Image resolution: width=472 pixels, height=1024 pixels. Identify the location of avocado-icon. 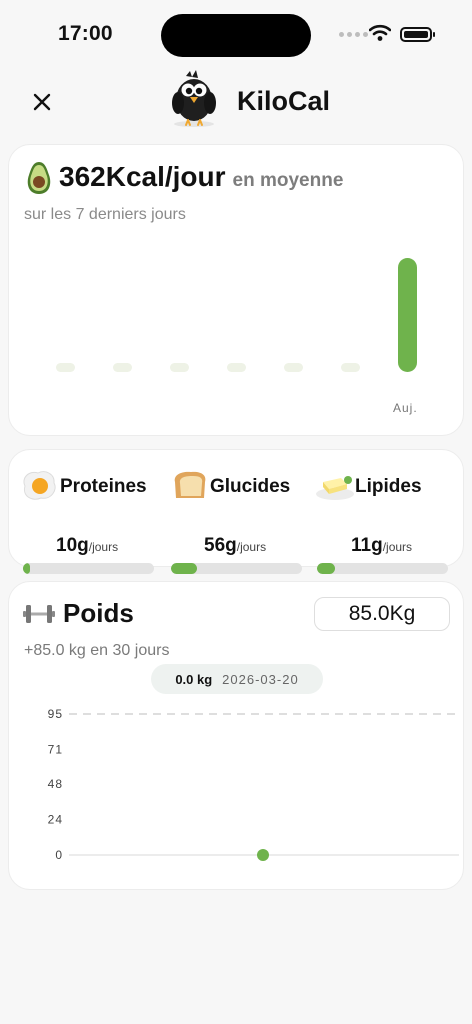
(39, 178).